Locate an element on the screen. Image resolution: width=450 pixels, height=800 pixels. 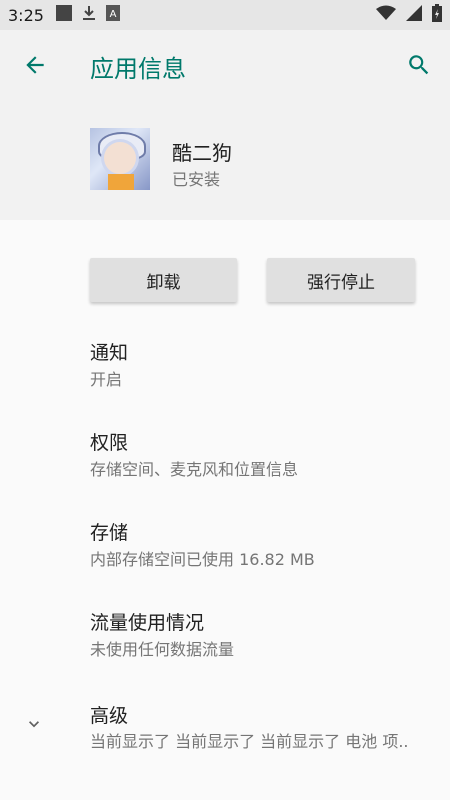
arrow-back-icon is located at coordinates (35, 65).